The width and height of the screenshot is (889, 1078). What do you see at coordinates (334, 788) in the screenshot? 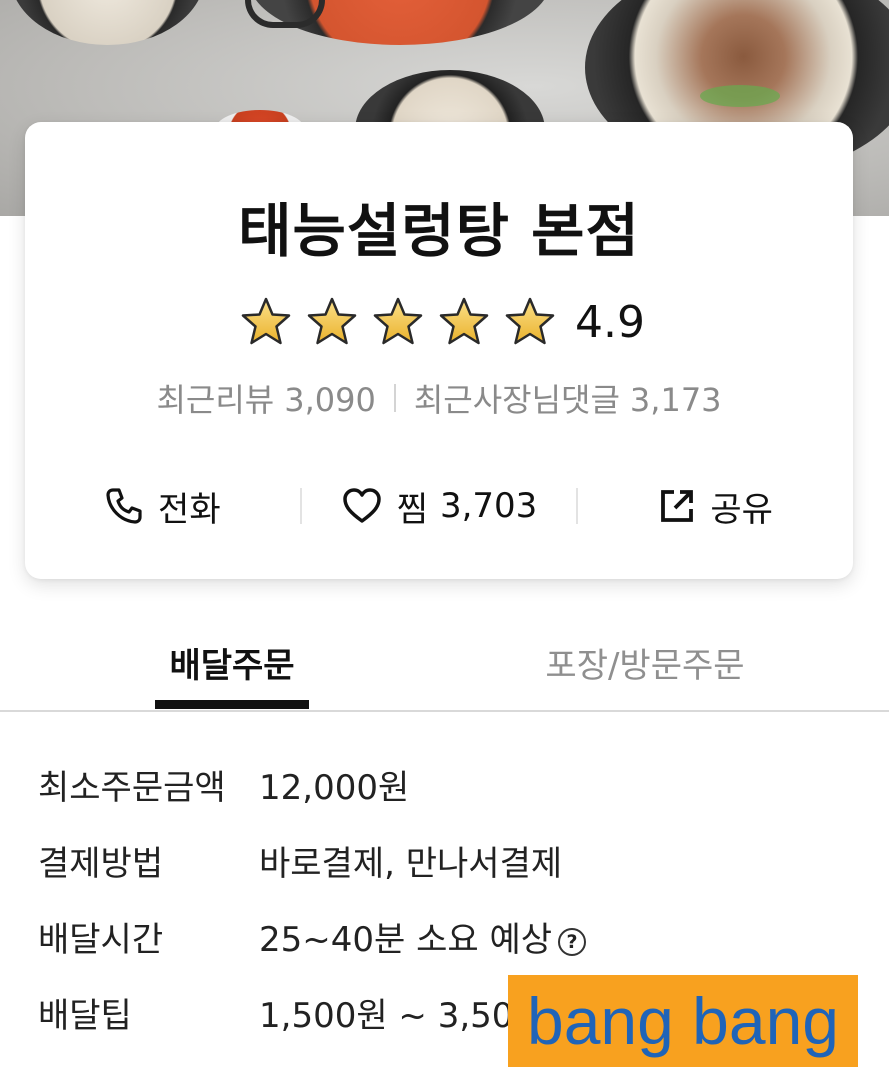
I see `info-value: 12,000원` at bounding box center [334, 788].